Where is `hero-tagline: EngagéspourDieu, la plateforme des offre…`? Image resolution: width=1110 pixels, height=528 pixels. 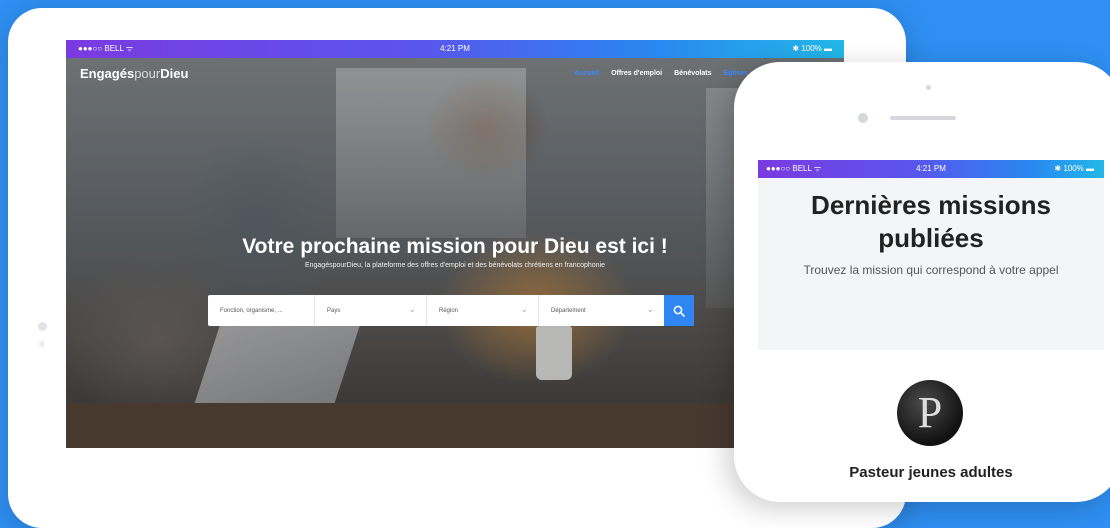 hero-tagline: EngagéspourDieu, la plateforme des offre… is located at coordinates (455, 265).